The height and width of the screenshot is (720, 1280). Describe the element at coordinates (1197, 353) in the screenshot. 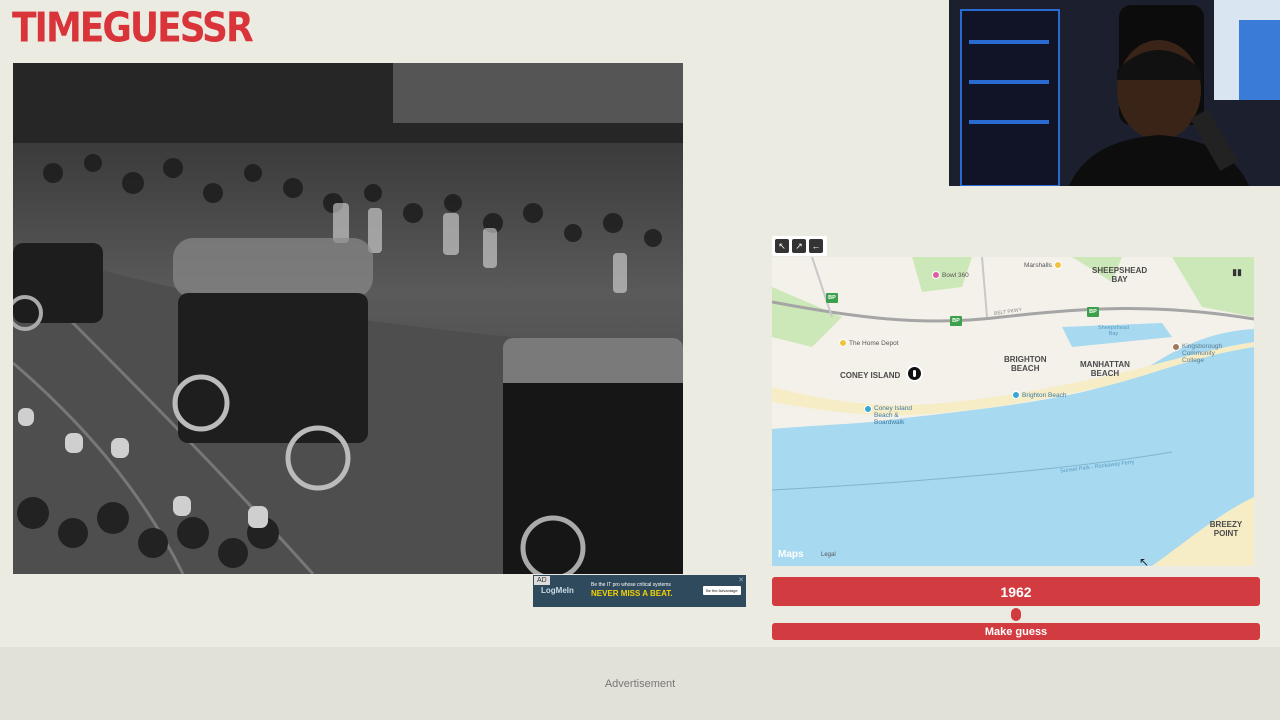

I see `poi-kingsborough: Kingsborough Community College` at that location.